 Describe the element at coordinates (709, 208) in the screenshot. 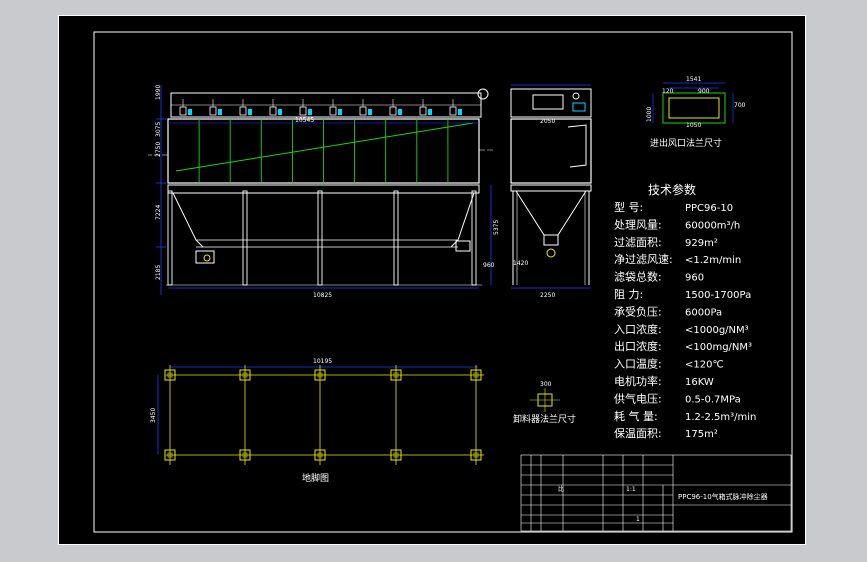

I see `spec-value: PPC96-10` at that location.